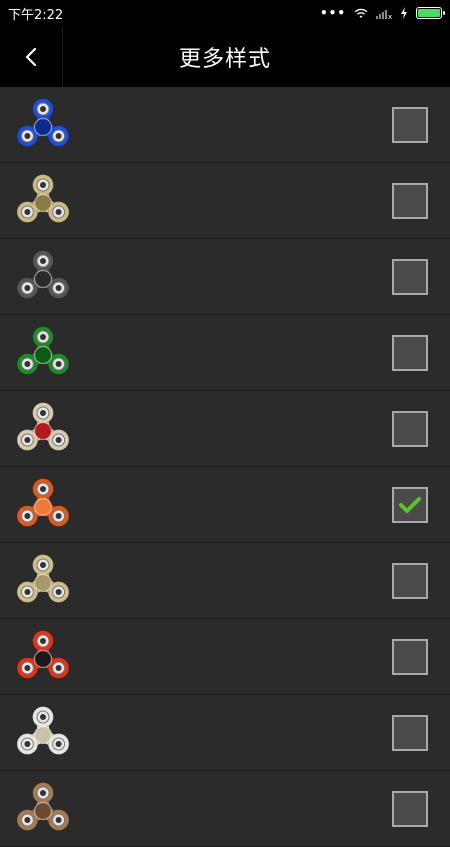  I want to click on back-button, so click(31, 56).